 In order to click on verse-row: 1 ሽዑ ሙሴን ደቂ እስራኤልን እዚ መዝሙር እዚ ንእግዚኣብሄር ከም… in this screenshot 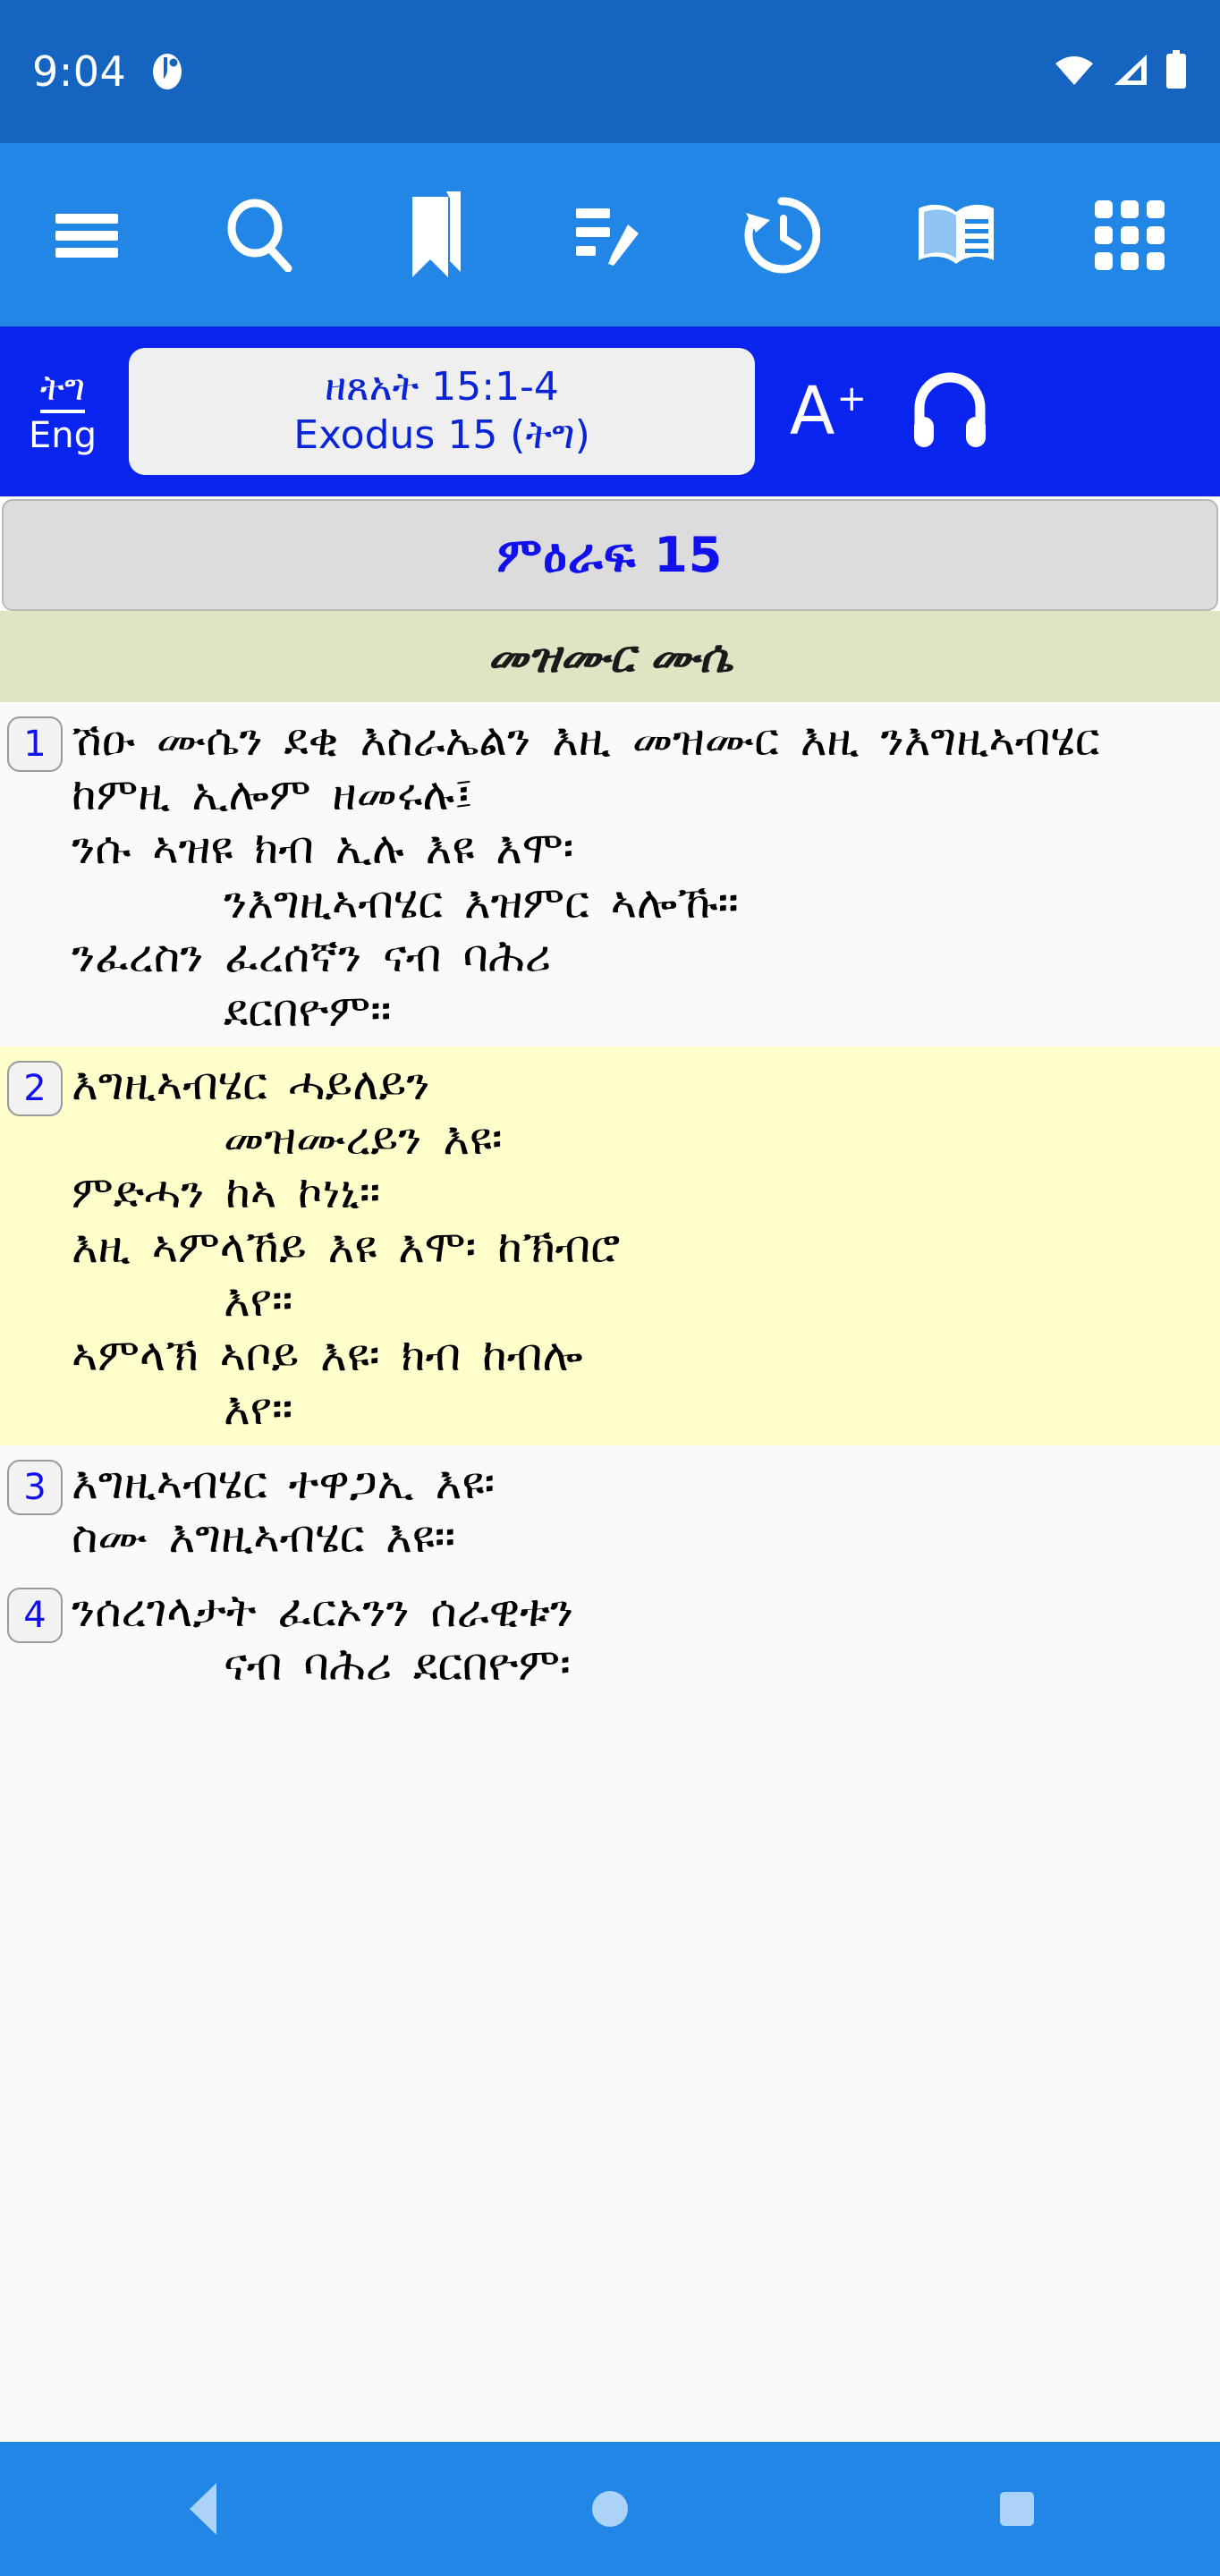, I will do `click(610, 874)`.